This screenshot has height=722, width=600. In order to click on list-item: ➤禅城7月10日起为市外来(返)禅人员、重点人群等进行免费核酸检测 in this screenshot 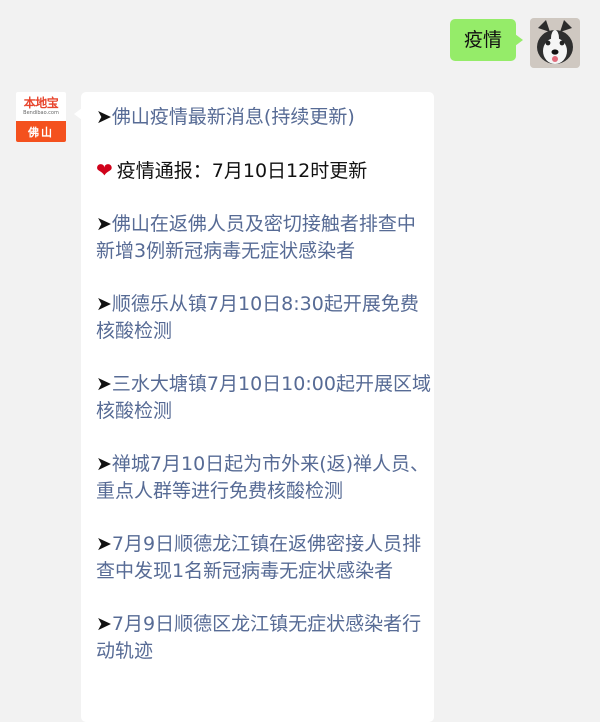, I will do `click(265, 478)`.